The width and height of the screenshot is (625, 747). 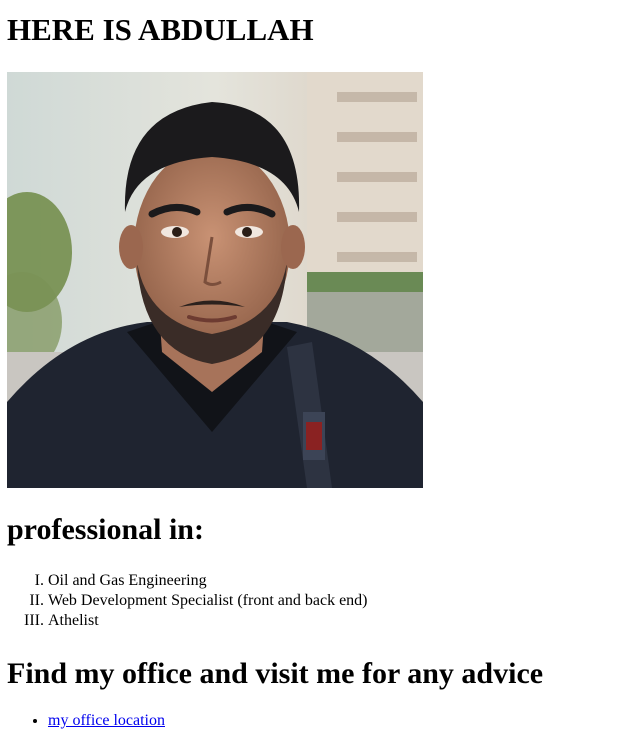 What do you see at coordinates (336, 721) in the screenshot?
I see `list-item: my office location` at bounding box center [336, 721].